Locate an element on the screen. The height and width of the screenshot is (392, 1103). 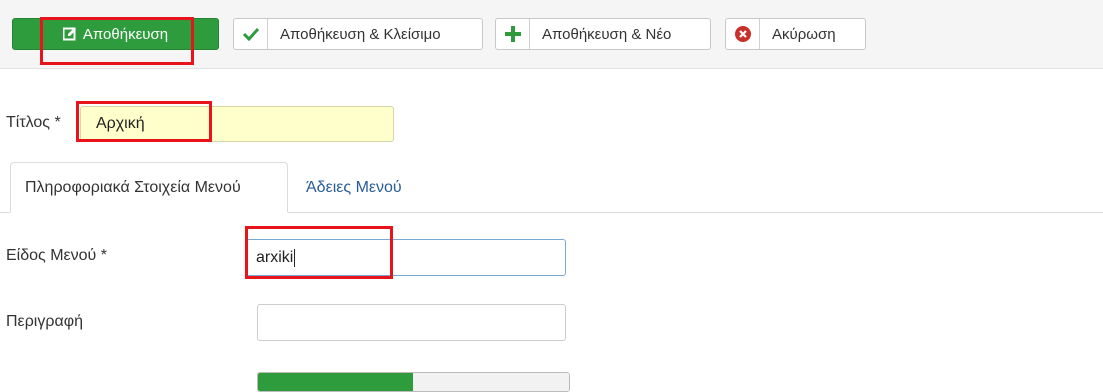
check-icon is located at coordinates (251, 34).